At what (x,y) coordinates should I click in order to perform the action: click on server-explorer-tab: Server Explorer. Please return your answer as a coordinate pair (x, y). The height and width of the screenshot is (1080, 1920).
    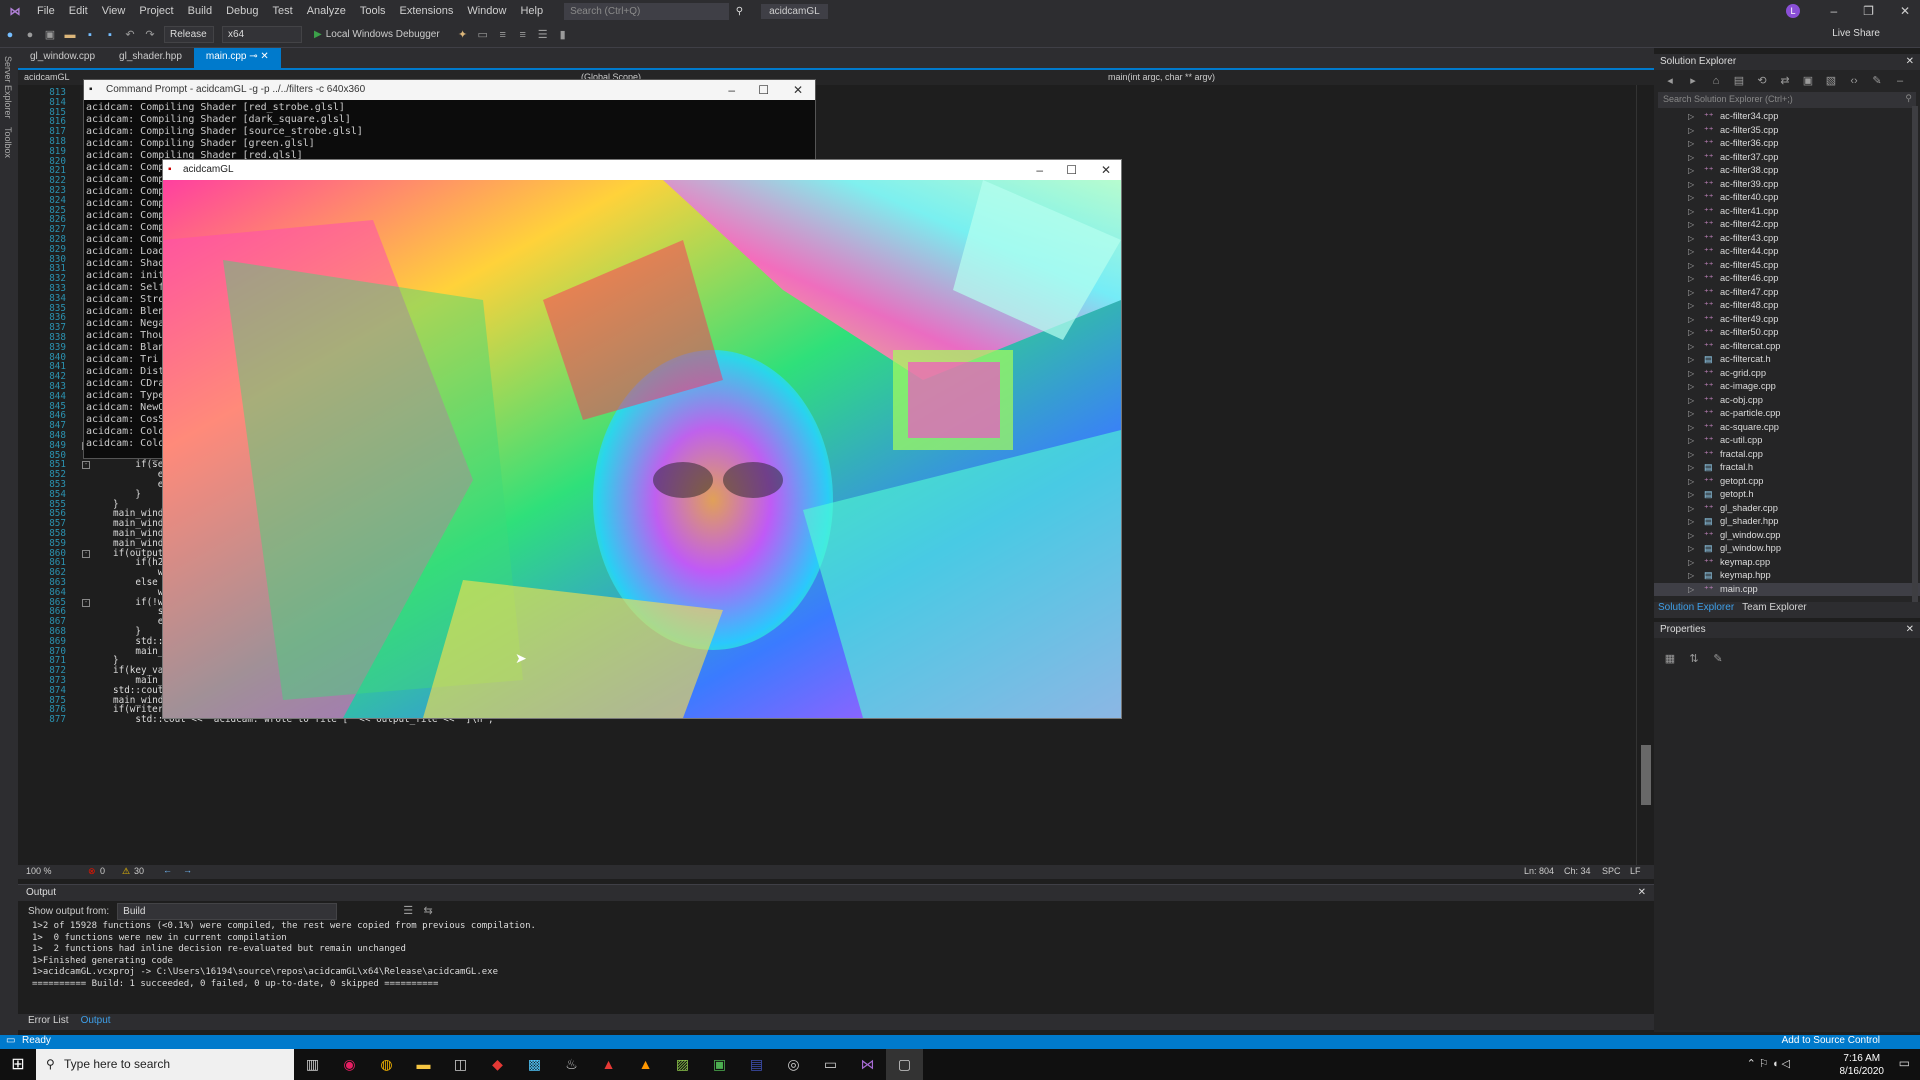
    Looking at the image, I should click on (8, 87).